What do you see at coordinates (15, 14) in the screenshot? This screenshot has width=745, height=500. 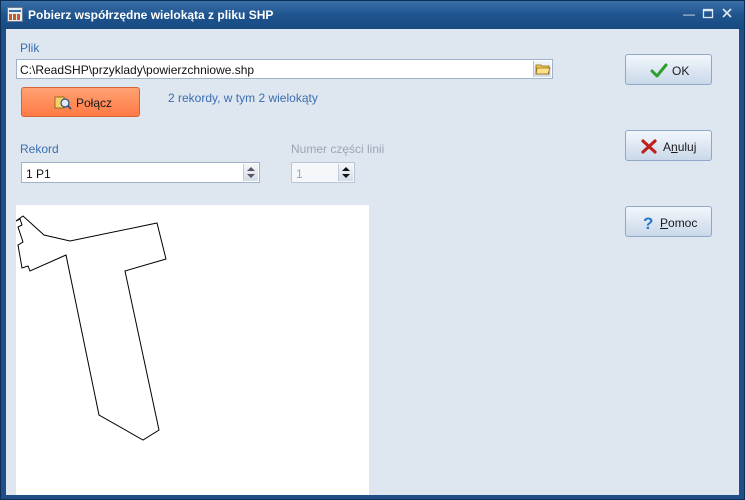 I see `app-icon` at bounding box center [15, 14].